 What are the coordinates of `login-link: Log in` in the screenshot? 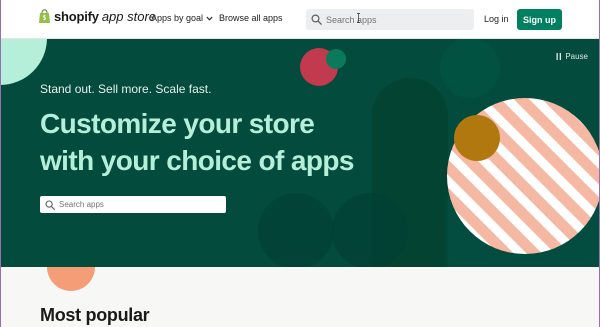 It's located at (496, 19).